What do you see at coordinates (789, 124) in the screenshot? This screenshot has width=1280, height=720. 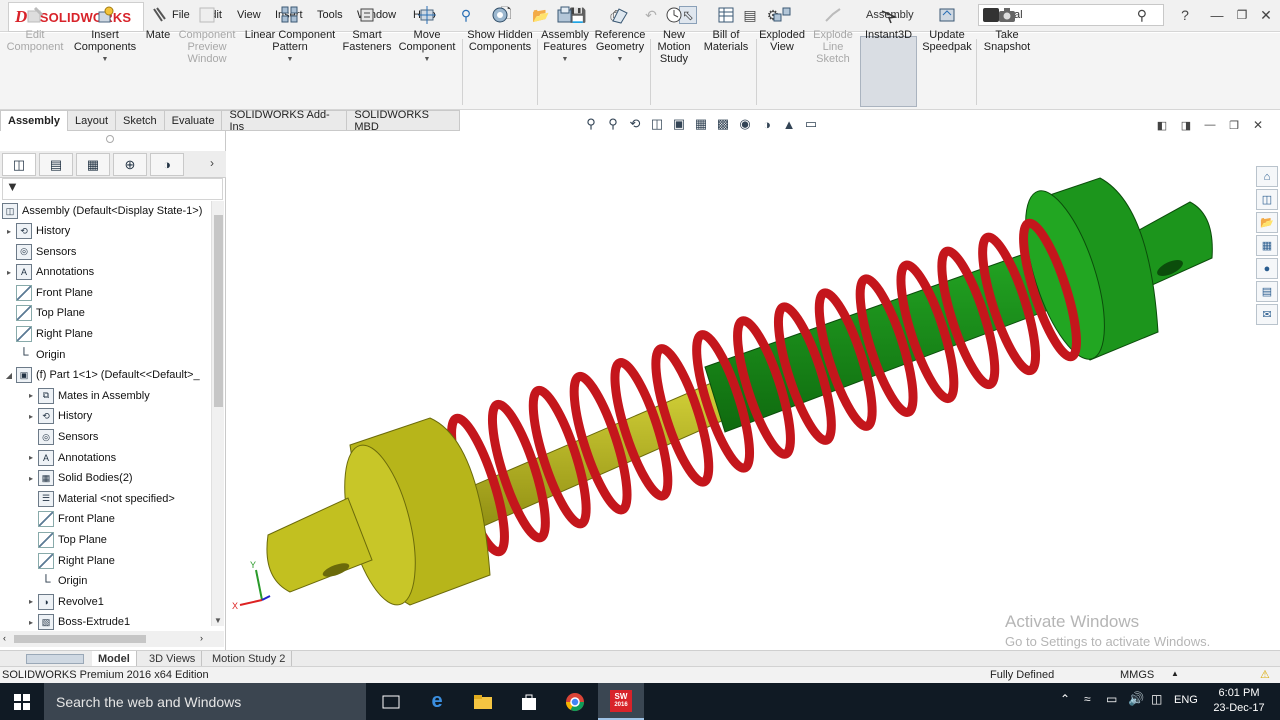 I see `apply-scene-icon: ▲` at bounding box center [789, 124].